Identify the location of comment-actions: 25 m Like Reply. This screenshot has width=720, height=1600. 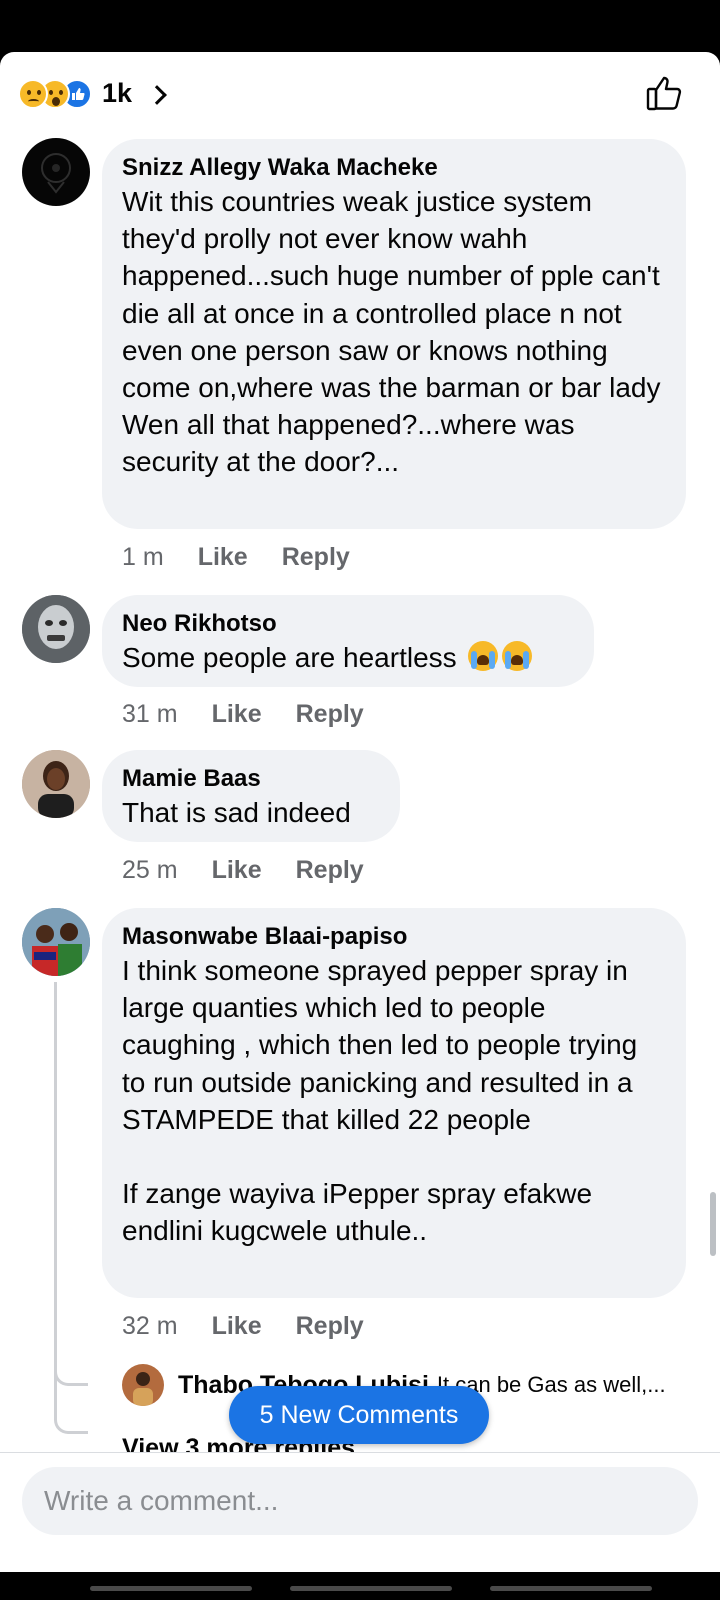
(260, 870).